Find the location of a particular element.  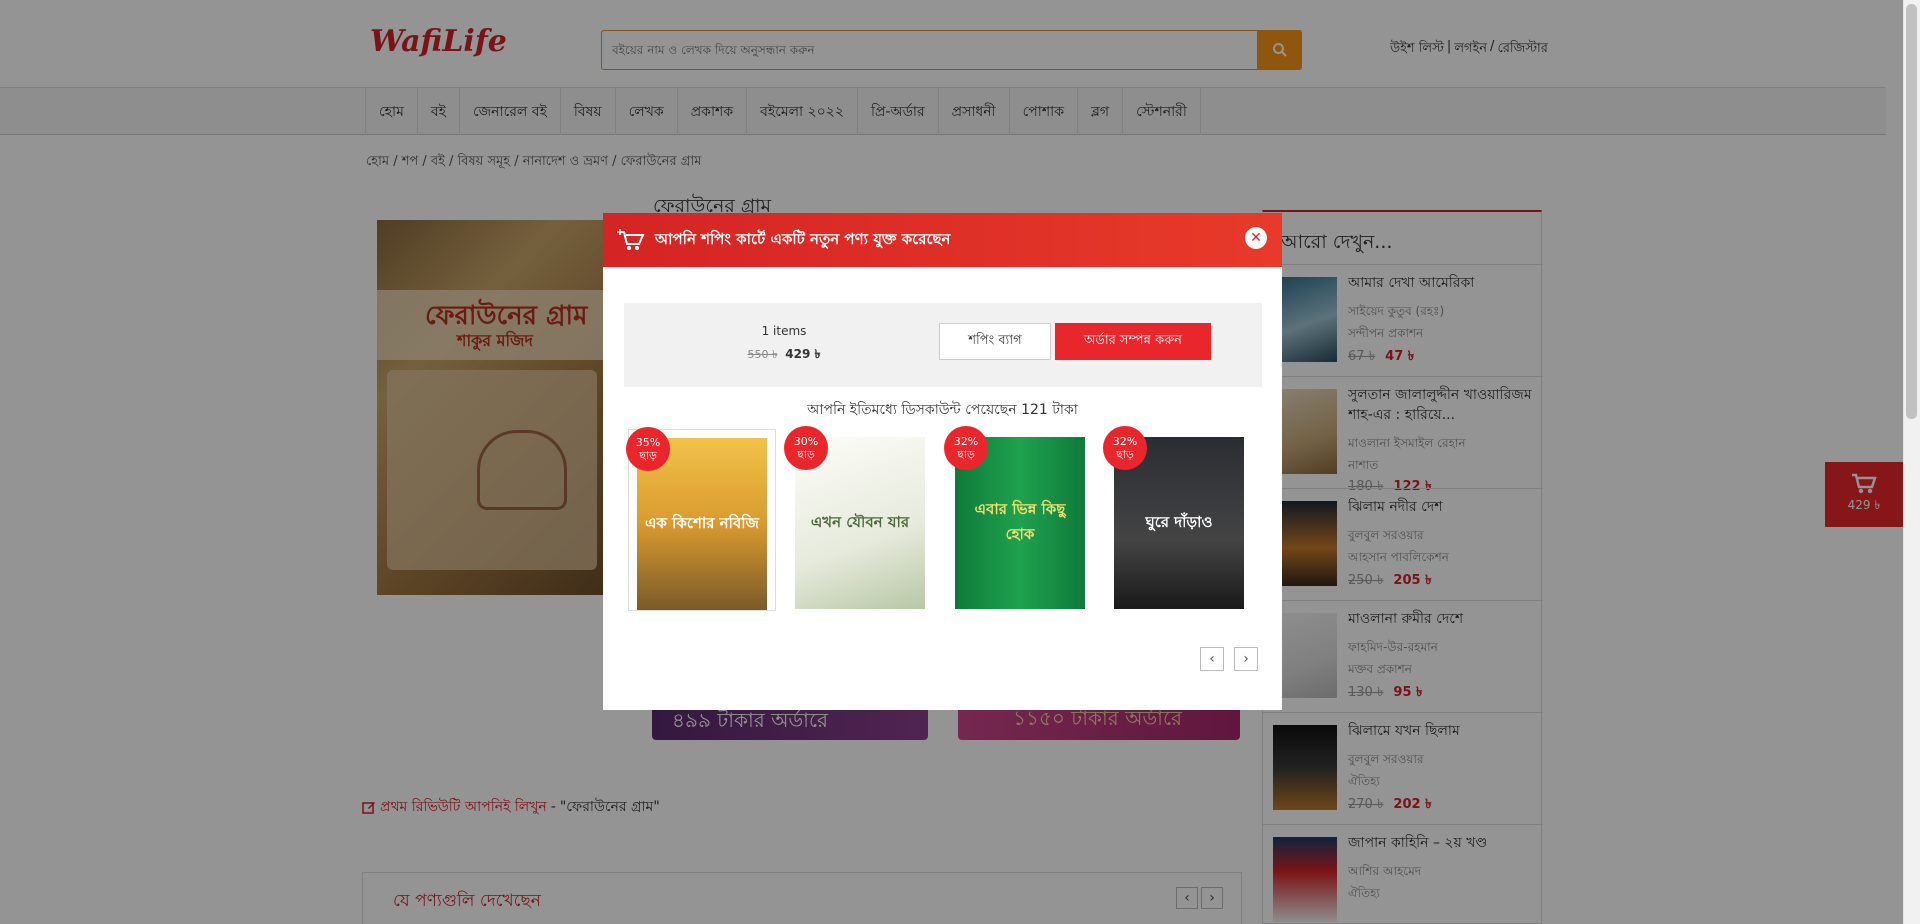

chevron-left-icon: ‹ is located at coordinates (1212, 659).